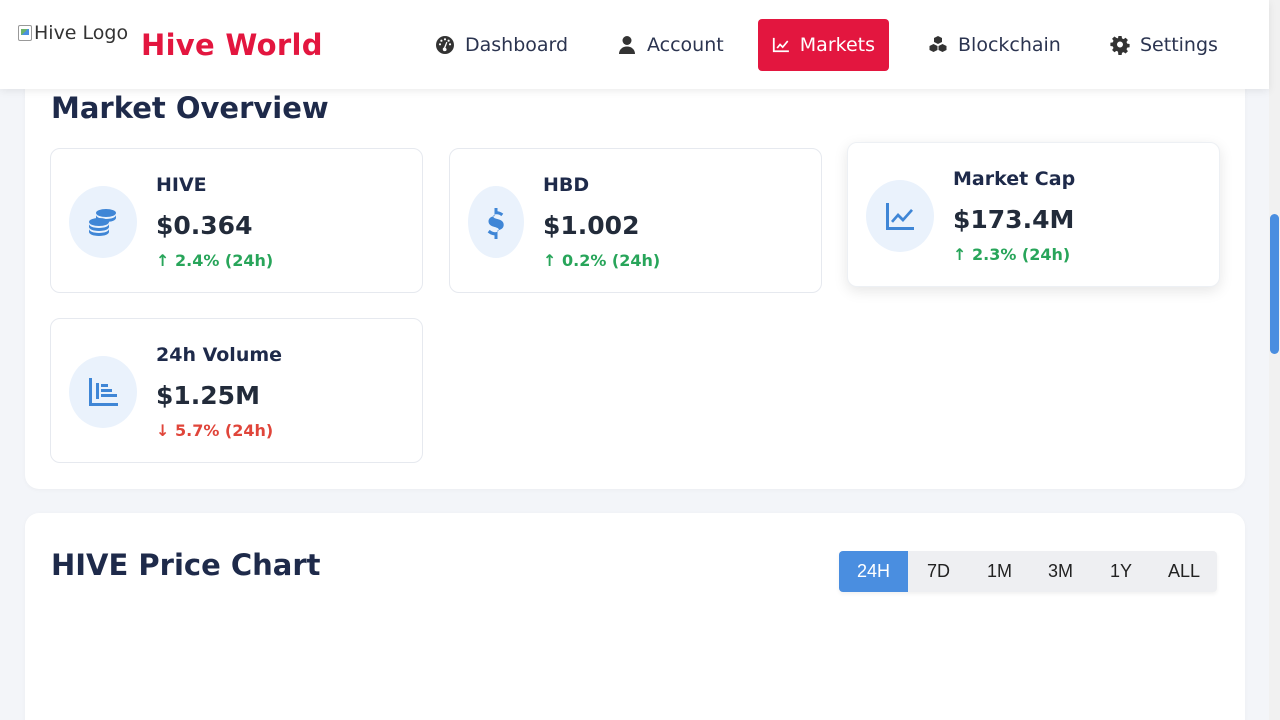 This screenshot has width=1280, height=720. I want to click on range-button-1m: 1M, so click(999, 571).